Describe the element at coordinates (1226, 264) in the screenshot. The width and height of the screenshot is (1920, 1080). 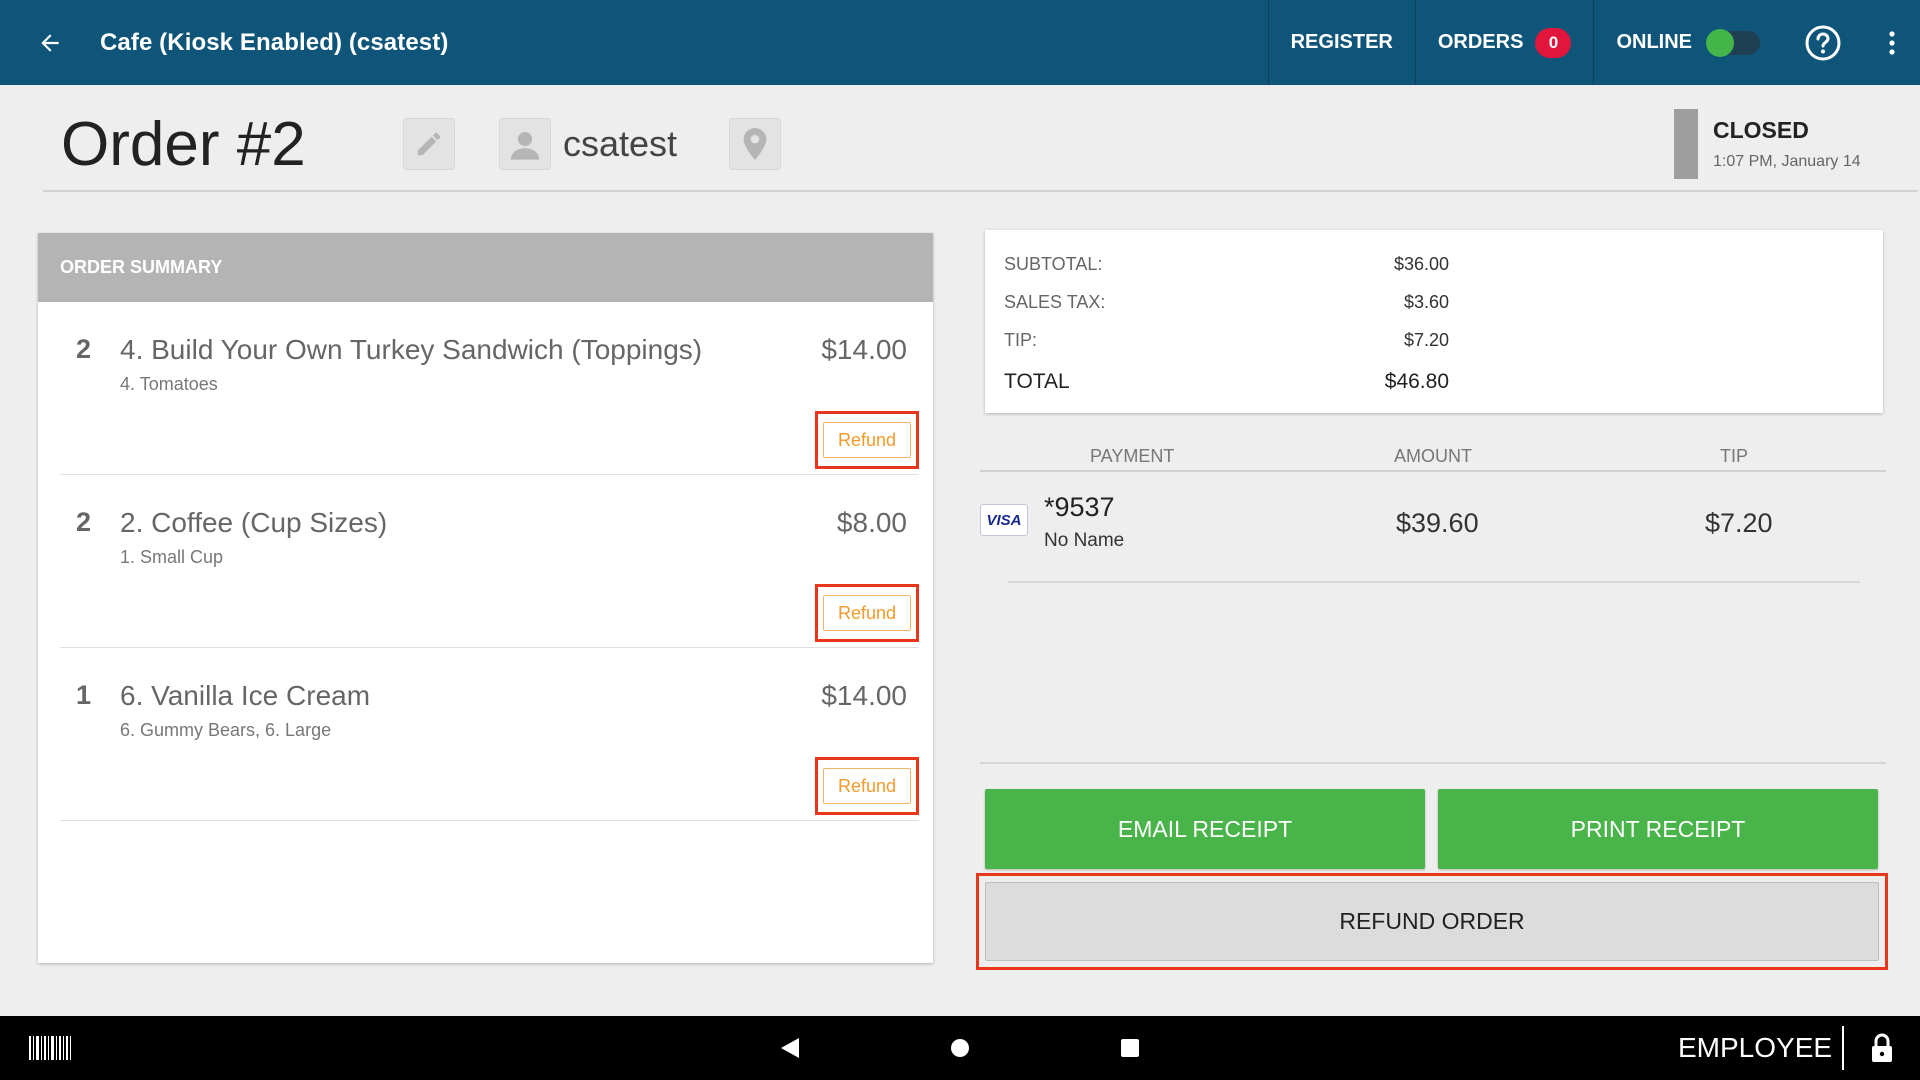
I see `subtotal-row: SUBTOTAL: $36.00` at that location.